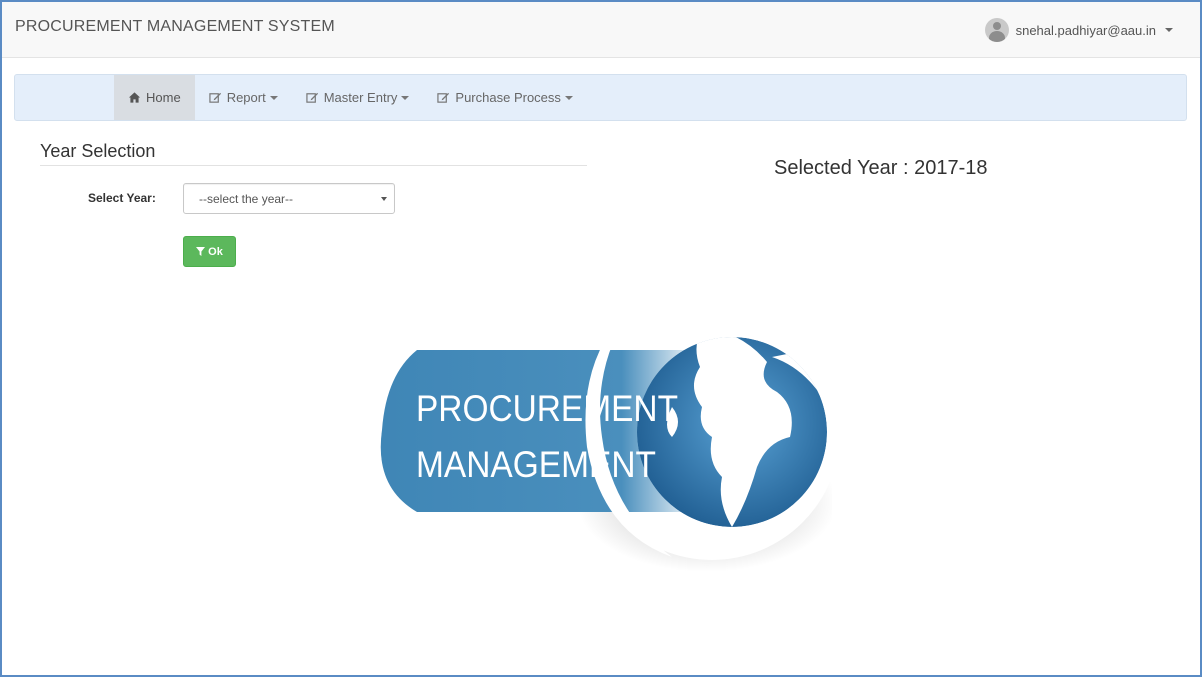  What do you see at coordinates (547, 408) in the screenshot?
I see `logo-line1: PROCUREMENT` at bounding box center [547, 408].